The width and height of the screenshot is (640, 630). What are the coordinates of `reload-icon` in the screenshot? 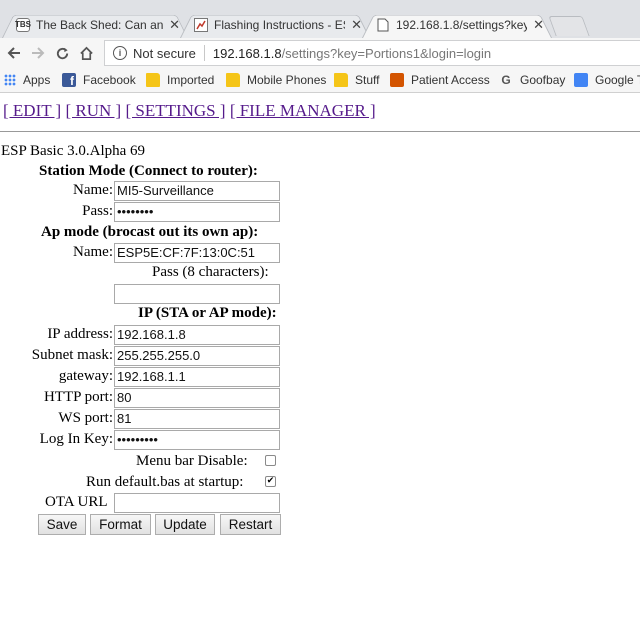 It's located at (62, 53).